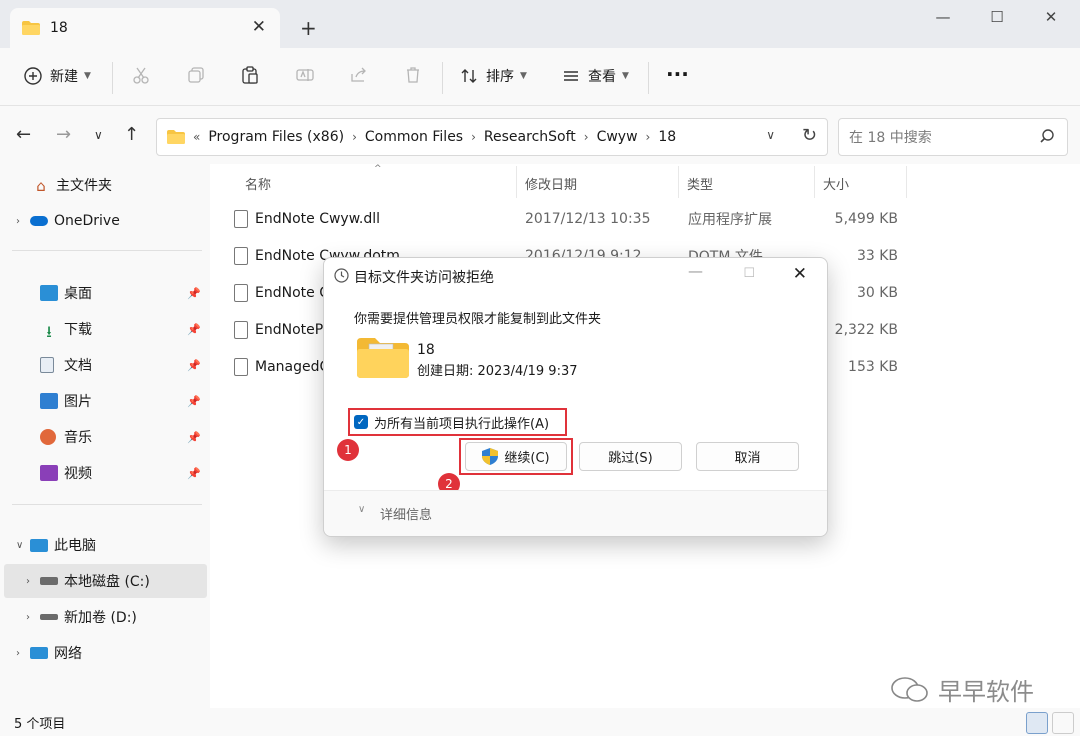 The image size is (1080, 736). What do you see at coordinates (305, 75) in the screenshot?
I see `rename-icon` at bounding box center [305, 75].